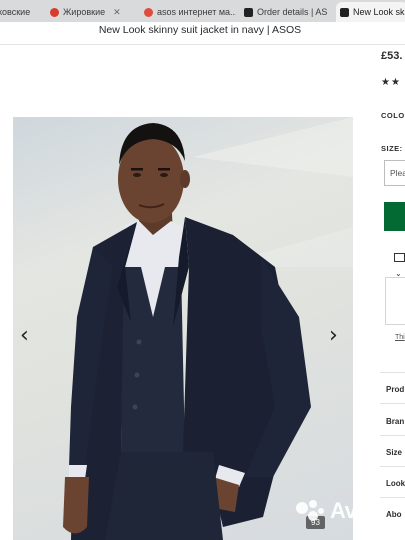 This screenshot has width=405, height=540. What do you see at coordinates (394, 216) in the screenshot?
I see `add-to-bag-button` at bounding box center [394, 216].